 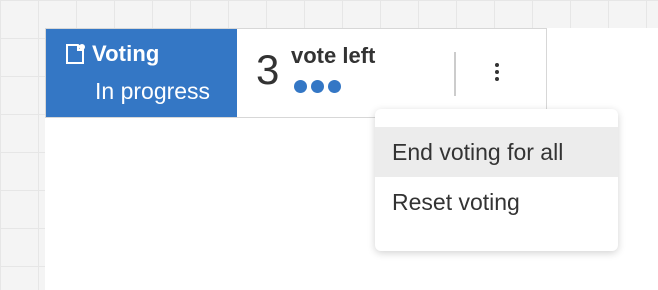 I want to click on toolbar-separator, so click(x=455, y=74).